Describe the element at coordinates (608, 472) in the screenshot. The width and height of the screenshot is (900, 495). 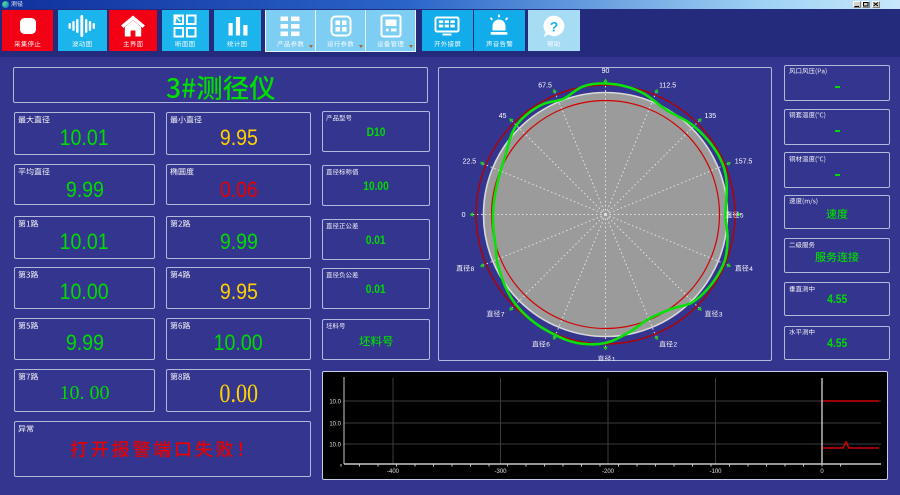
I see `svg-text: -200` at that location.